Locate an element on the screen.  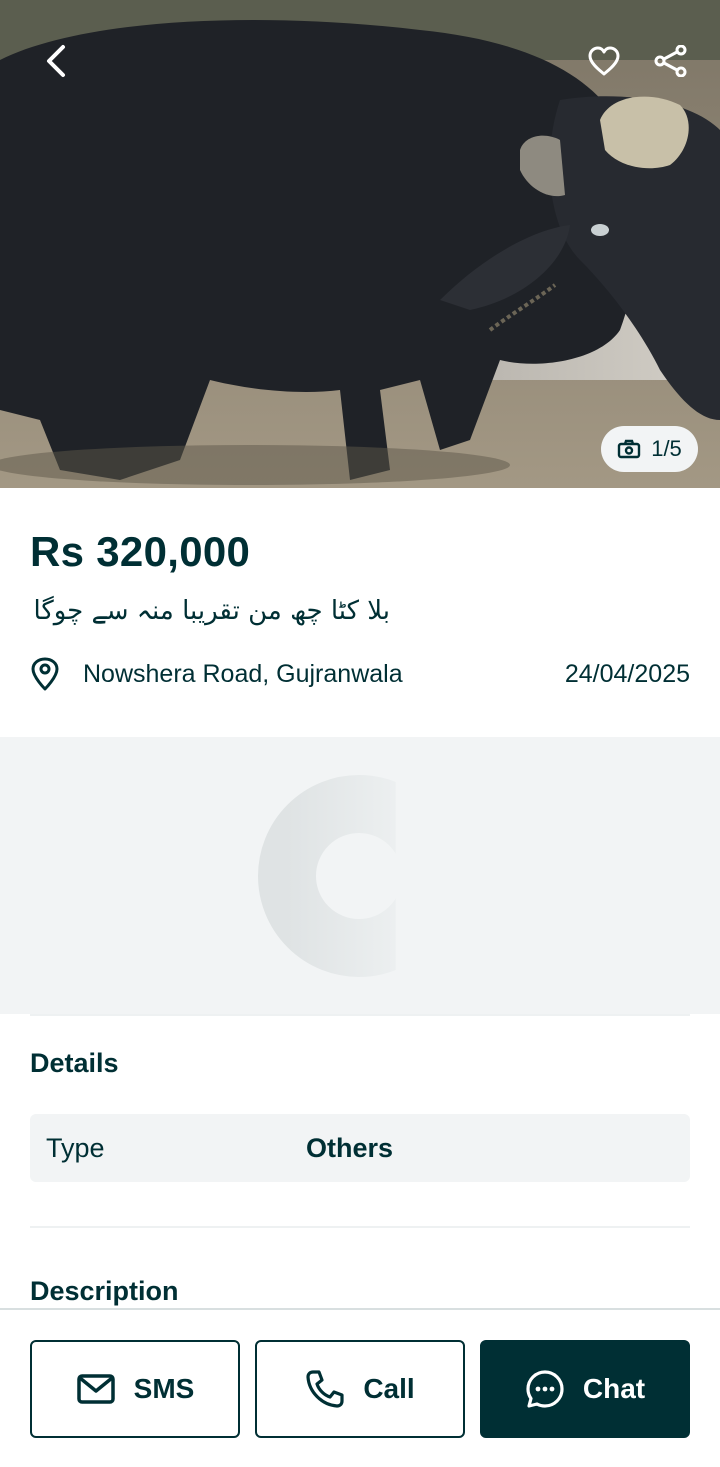
chat-icon is located at coordinates (545, 1389).